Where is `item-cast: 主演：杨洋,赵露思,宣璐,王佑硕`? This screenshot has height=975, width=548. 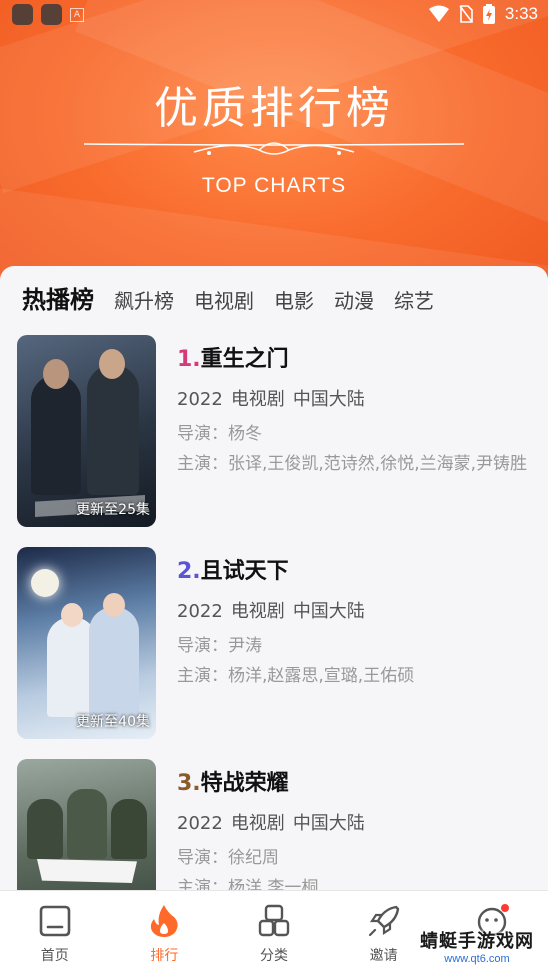
item-cast: 主演：杨洋,赵露思,宣璐,王佑硕 is located at coordinates (296, 676).